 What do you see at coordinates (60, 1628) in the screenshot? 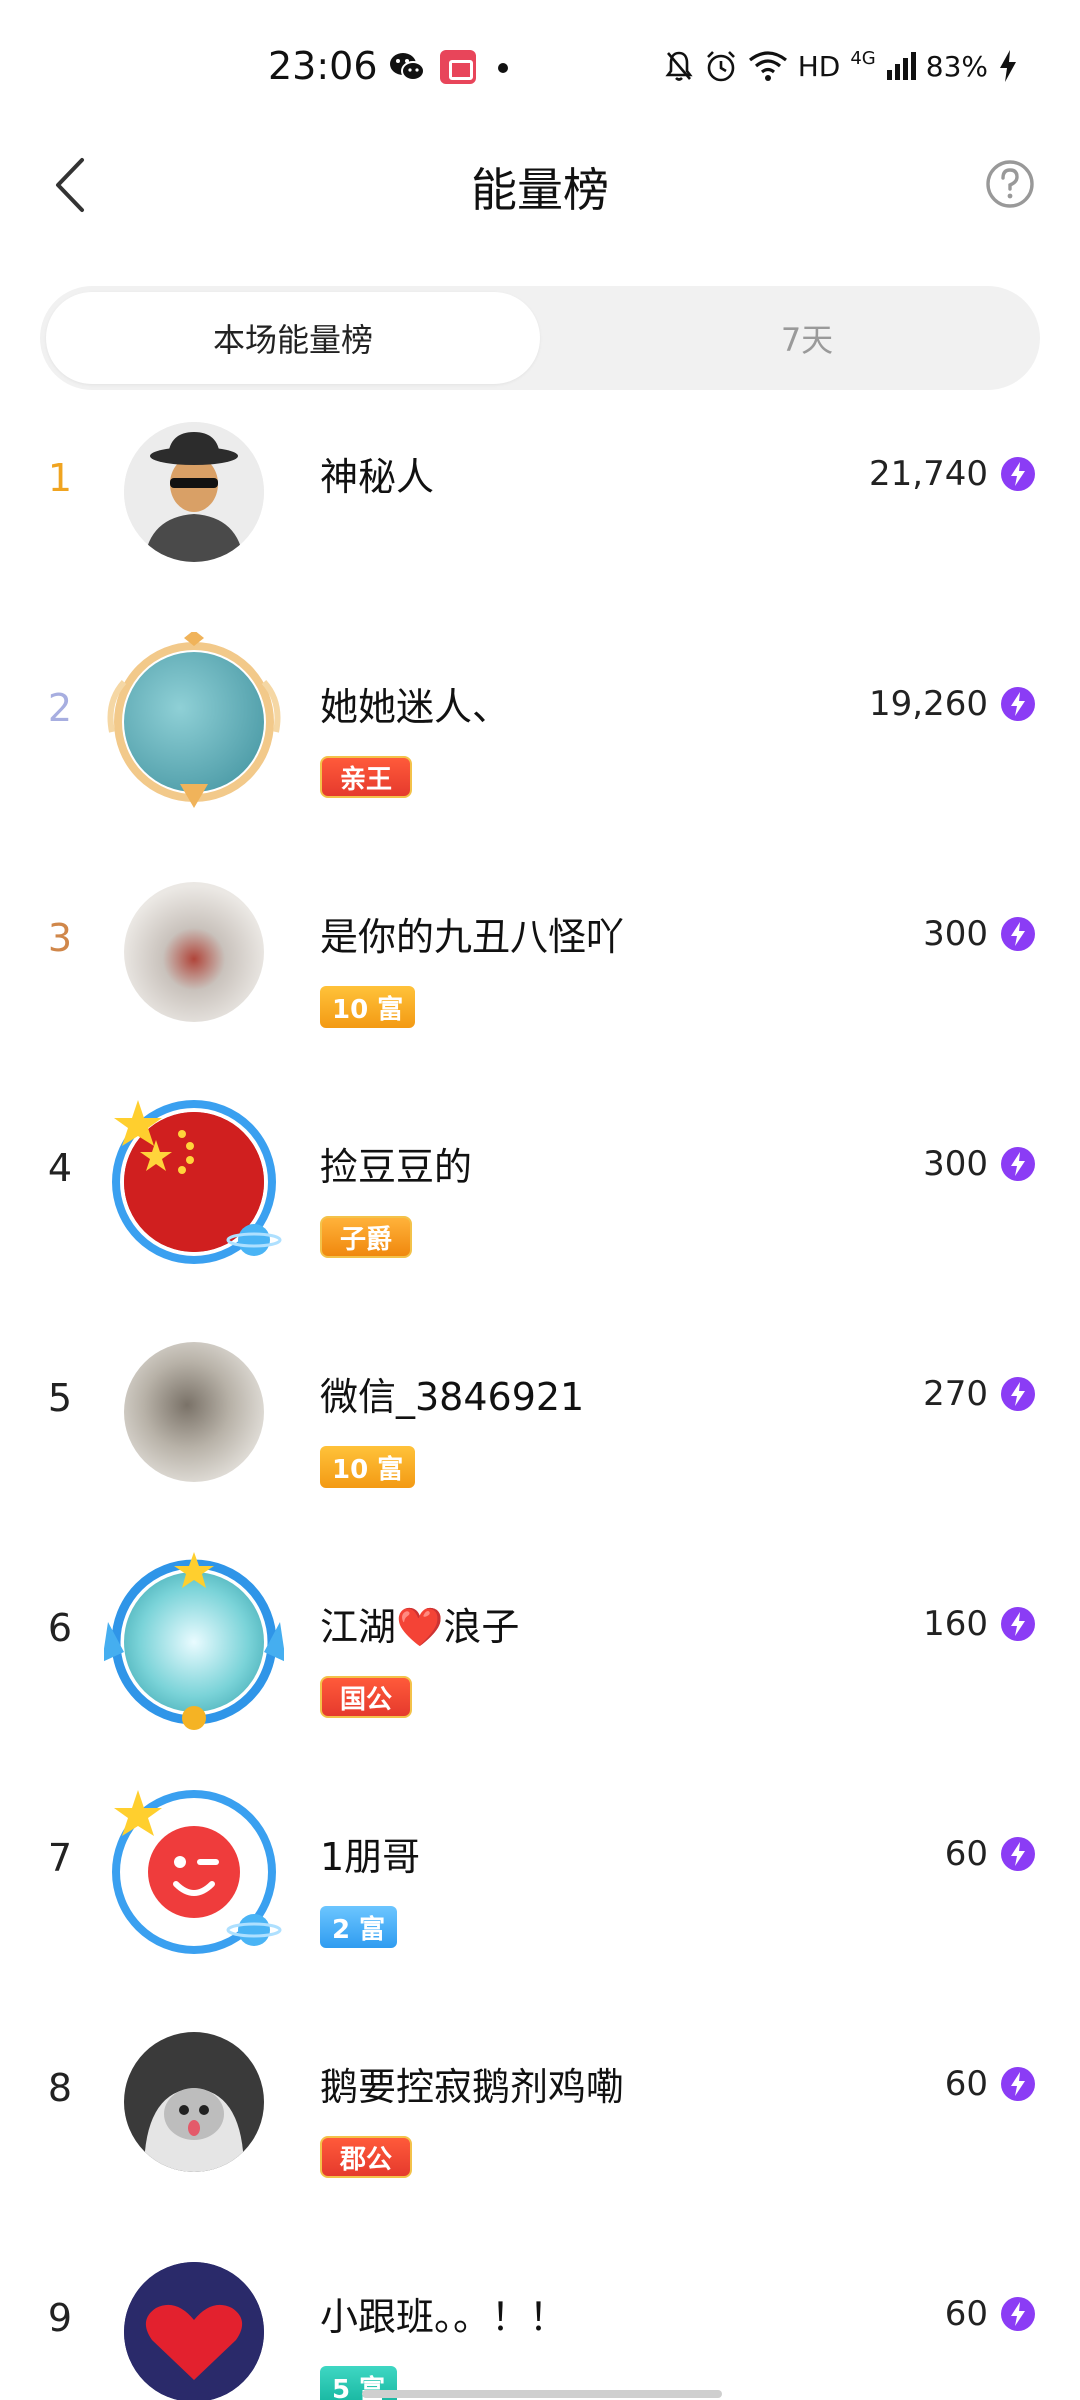
I see `rank-number: 6` at bounding box center [60, 1628].